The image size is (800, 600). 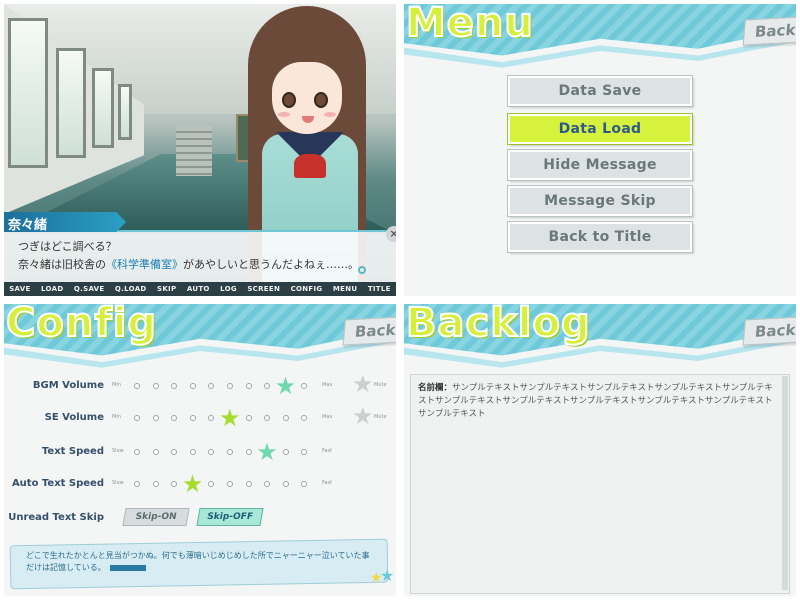 What do you see at coordinates (67, 246) in the screenshot?
I see `message-line-1: つぎはどこ調べる？` at bounding box center [67, 246].